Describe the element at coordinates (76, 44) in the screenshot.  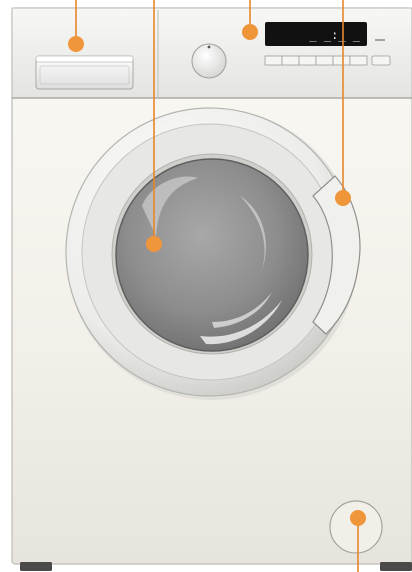
I see `detergent-drawer-marker` at that location.